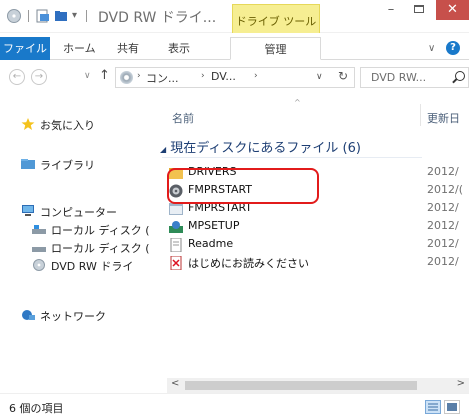 This screenshot has height=419, width=469. What do you see at coordinates (343, 76) in the screenshot?
I see `refresh-icon: ↻` at bounding box center [343, 76].